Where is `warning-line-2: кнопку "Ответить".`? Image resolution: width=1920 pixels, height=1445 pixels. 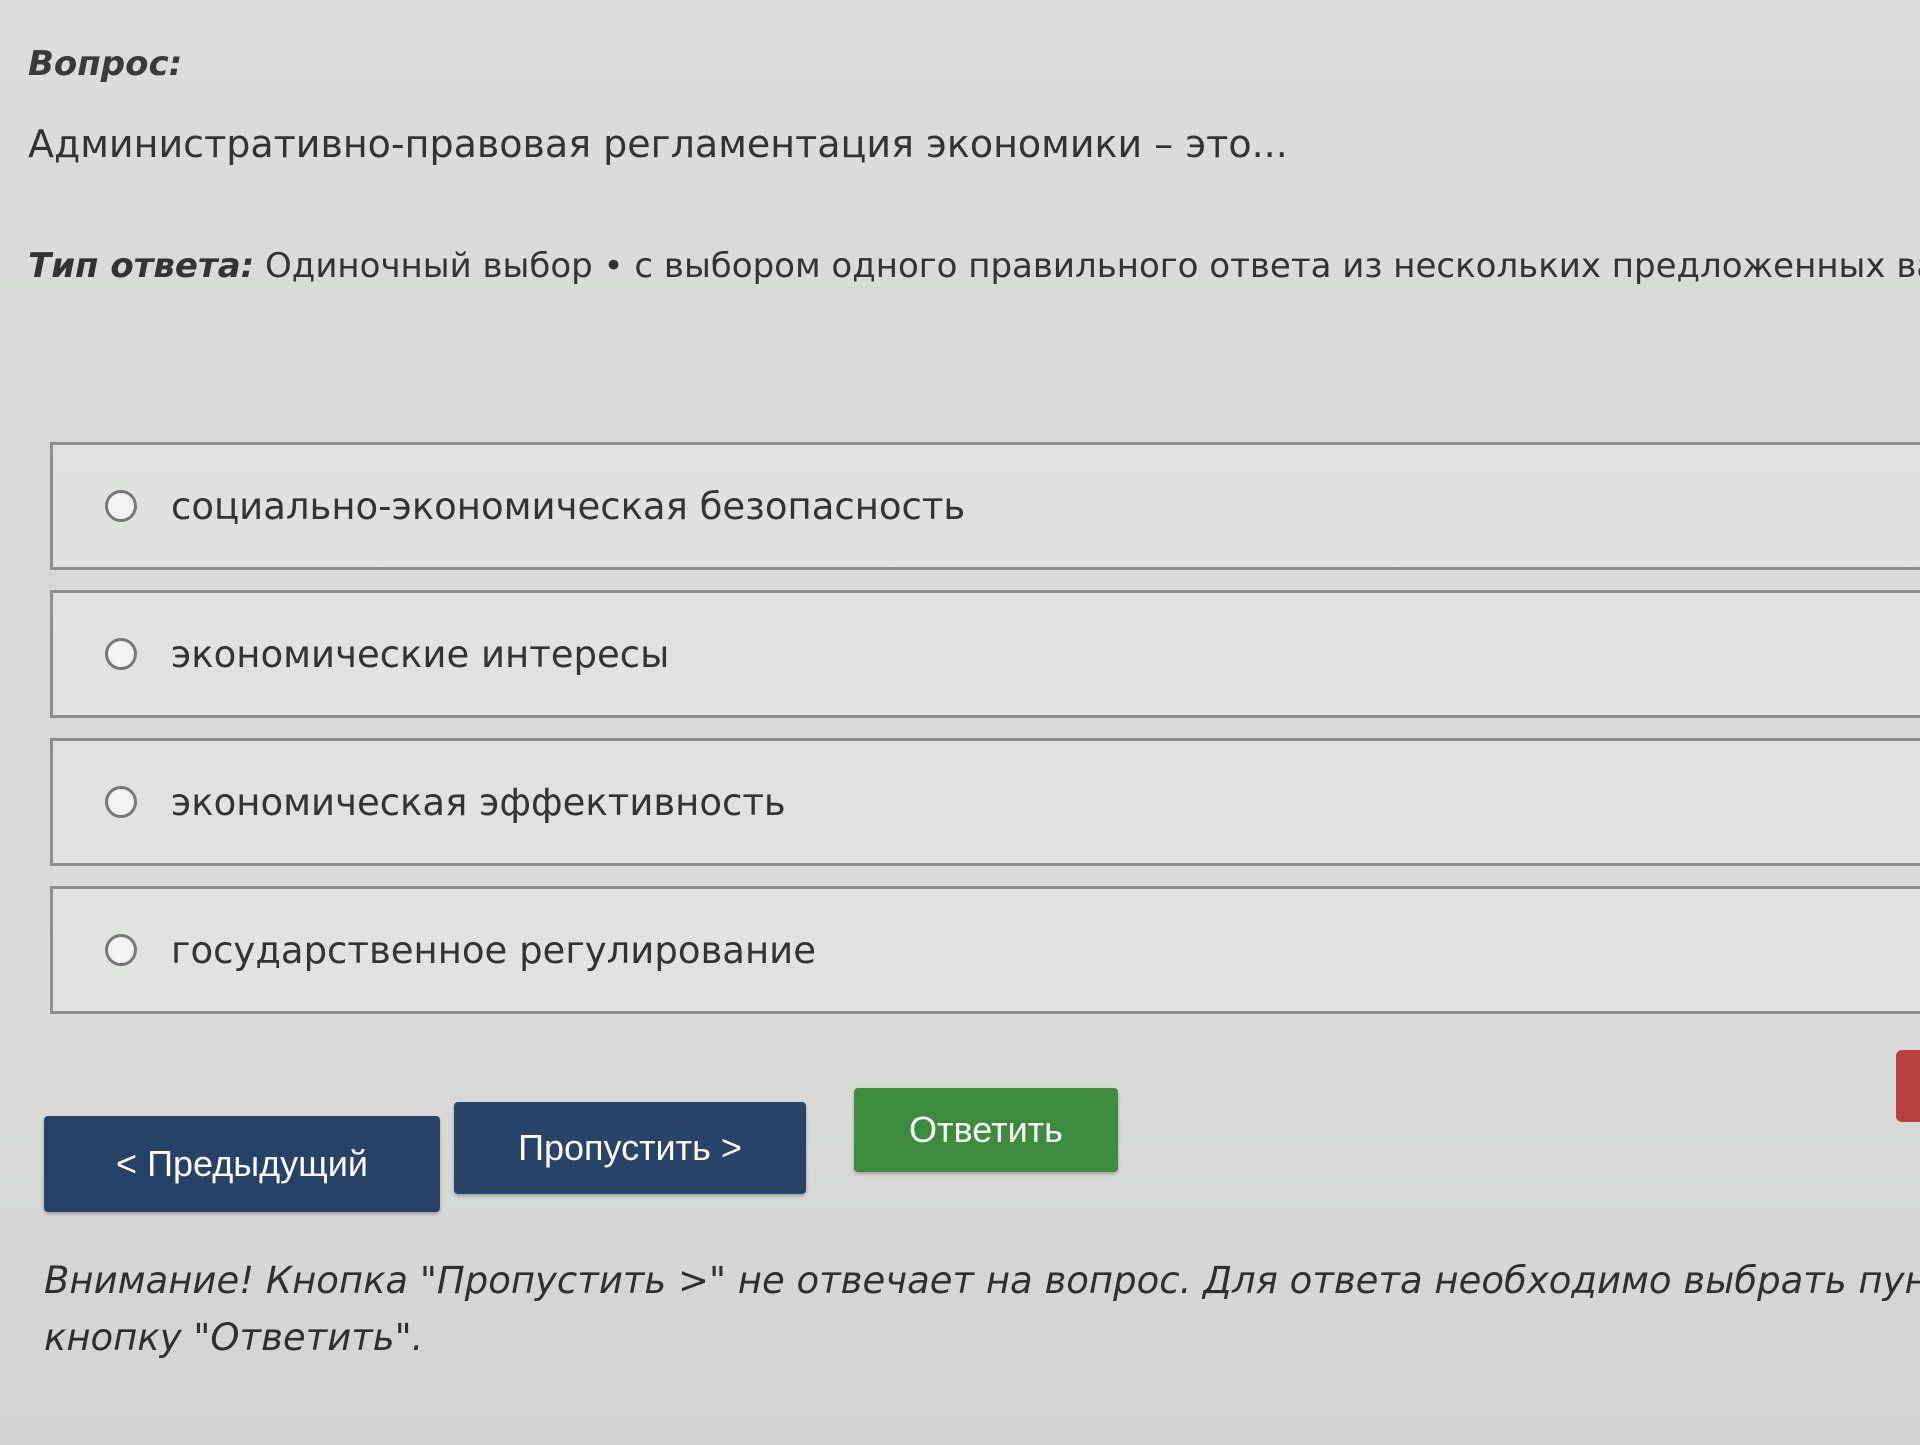 warning-line-2: кнопку "Ответить". is located at coordinates (234, 1338).